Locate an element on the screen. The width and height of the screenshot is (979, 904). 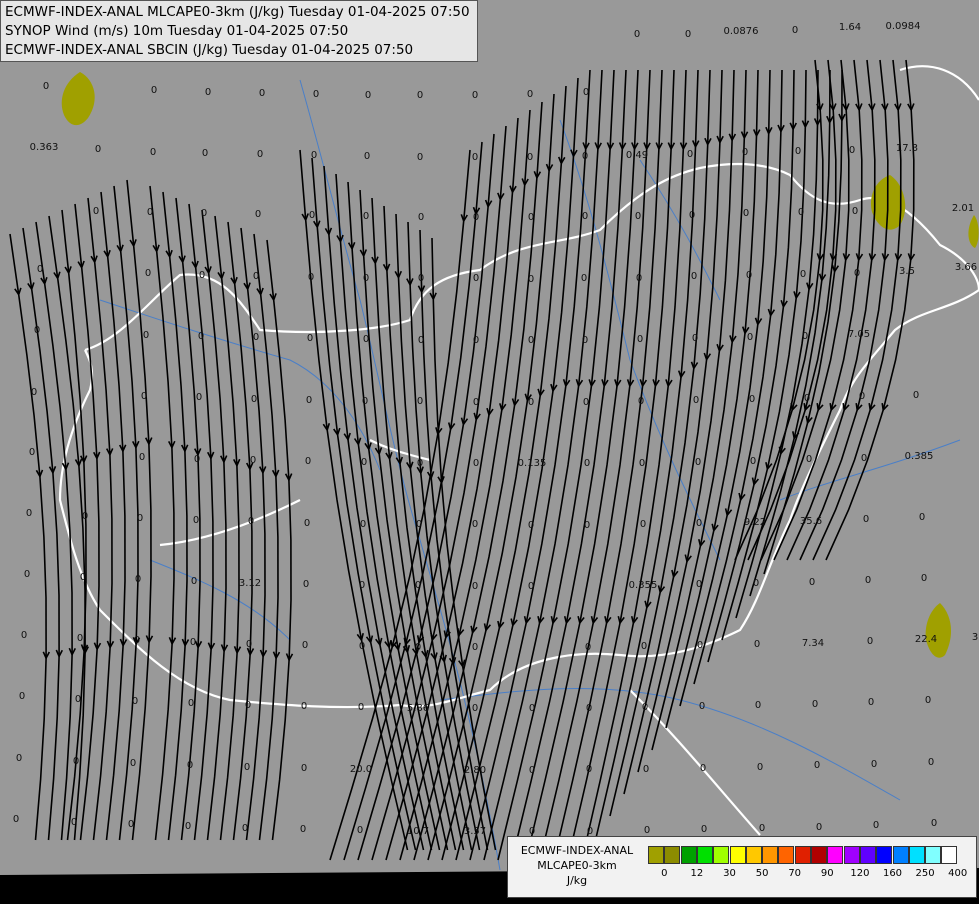
station-value: 0.49 is located at coordinates (637, 155).